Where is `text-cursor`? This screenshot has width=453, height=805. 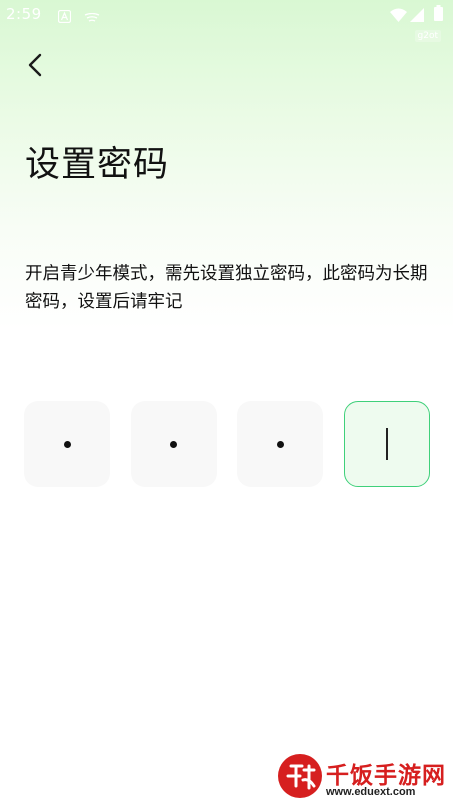 text-cursor is located at coordinates (386, 444).